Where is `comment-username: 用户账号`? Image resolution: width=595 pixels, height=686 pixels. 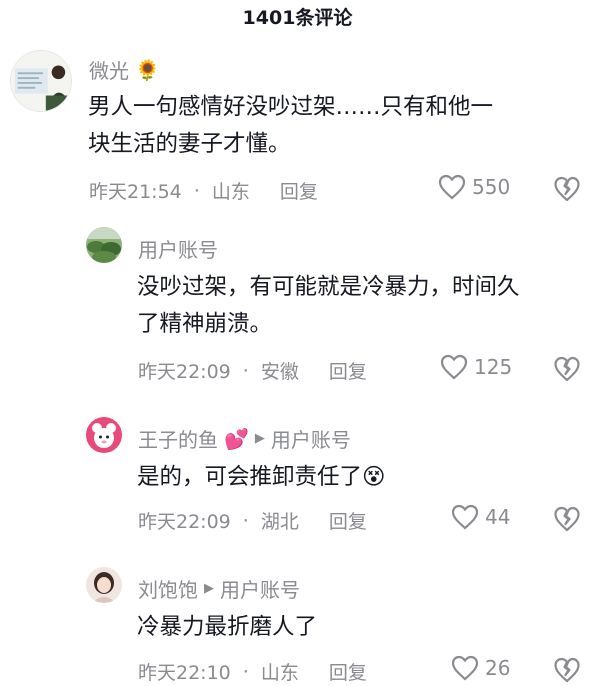 comment-username: 用户账号 is located at coordinates (178, 248).